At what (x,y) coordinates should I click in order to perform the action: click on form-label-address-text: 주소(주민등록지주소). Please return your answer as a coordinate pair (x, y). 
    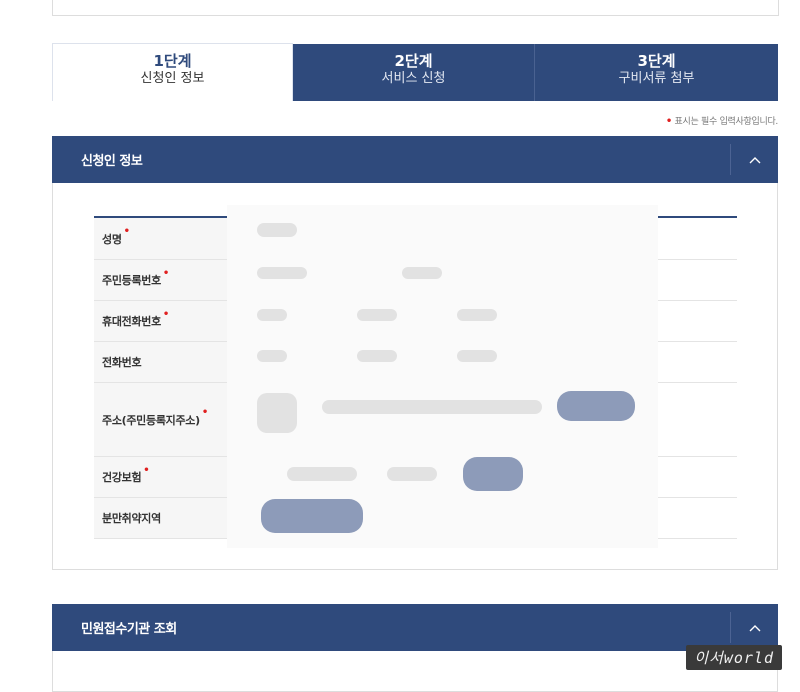
    Looking at the image, I should click on (151, 420).